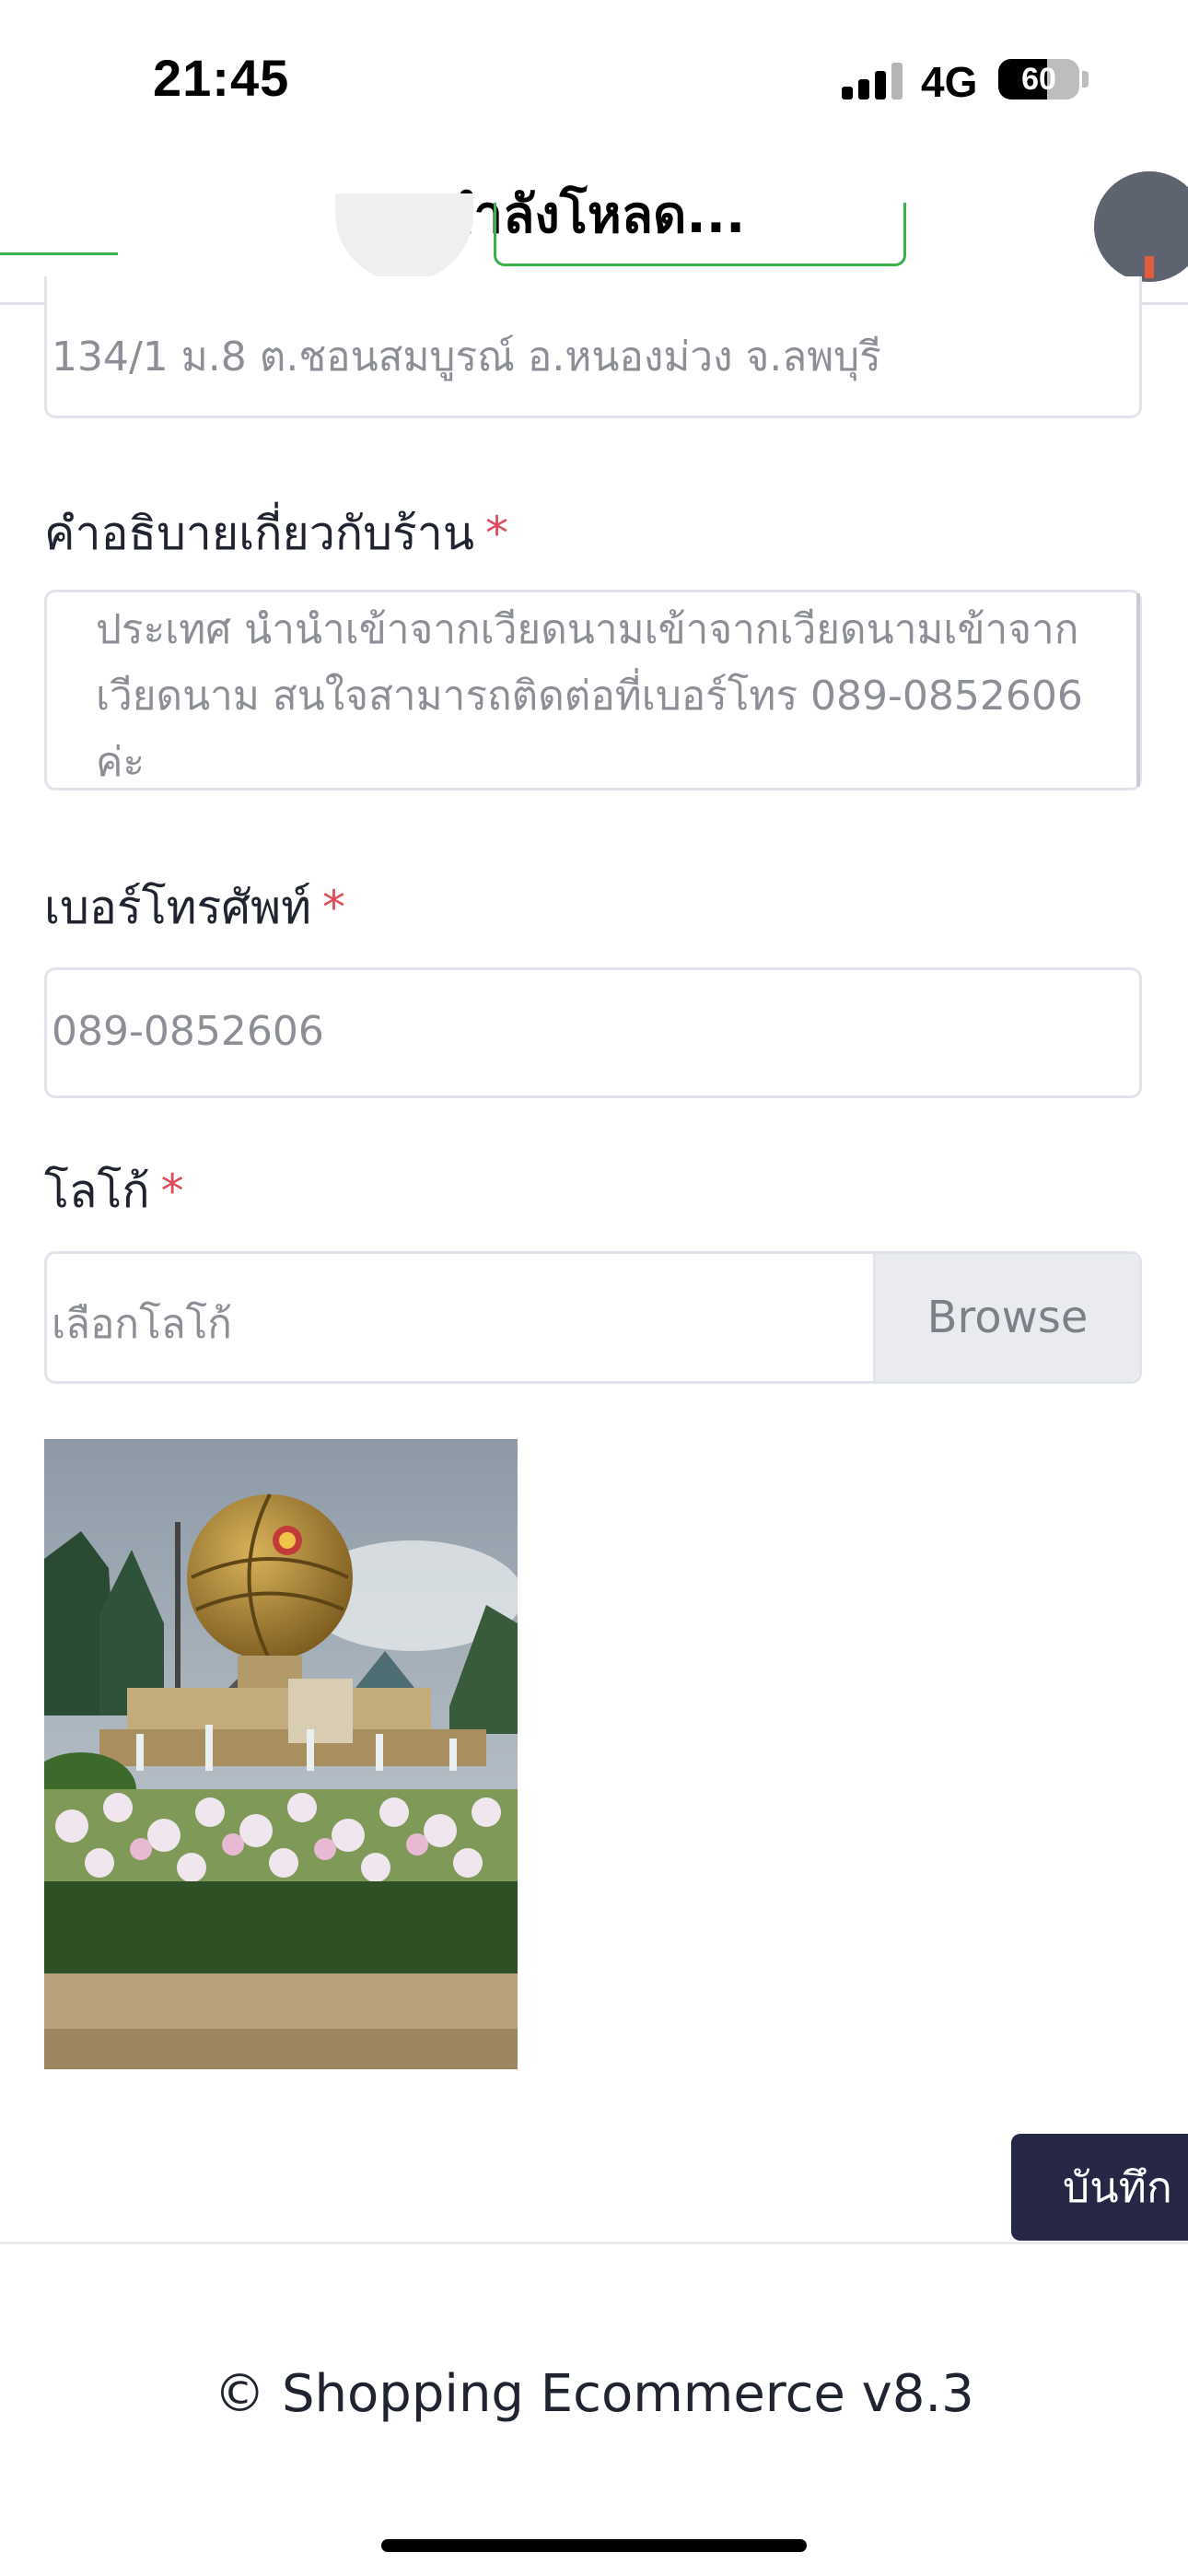 This screenshot has height=2576, width=1188. Describe the element at coordinates (949, 82) in the screenshot. I see `network-type: 4G` at that location.